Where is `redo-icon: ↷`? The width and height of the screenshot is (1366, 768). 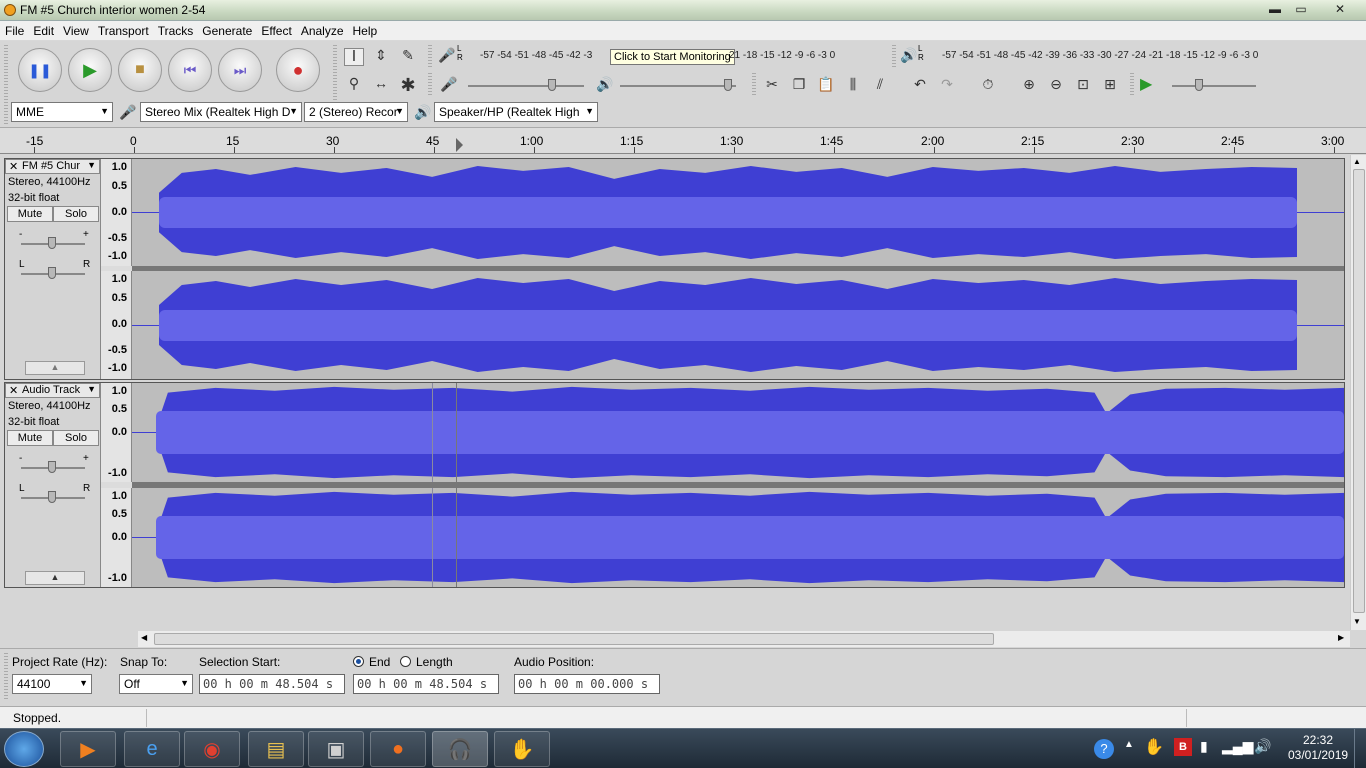
redo-icon: ↷ is located at coordinates (947, 84).